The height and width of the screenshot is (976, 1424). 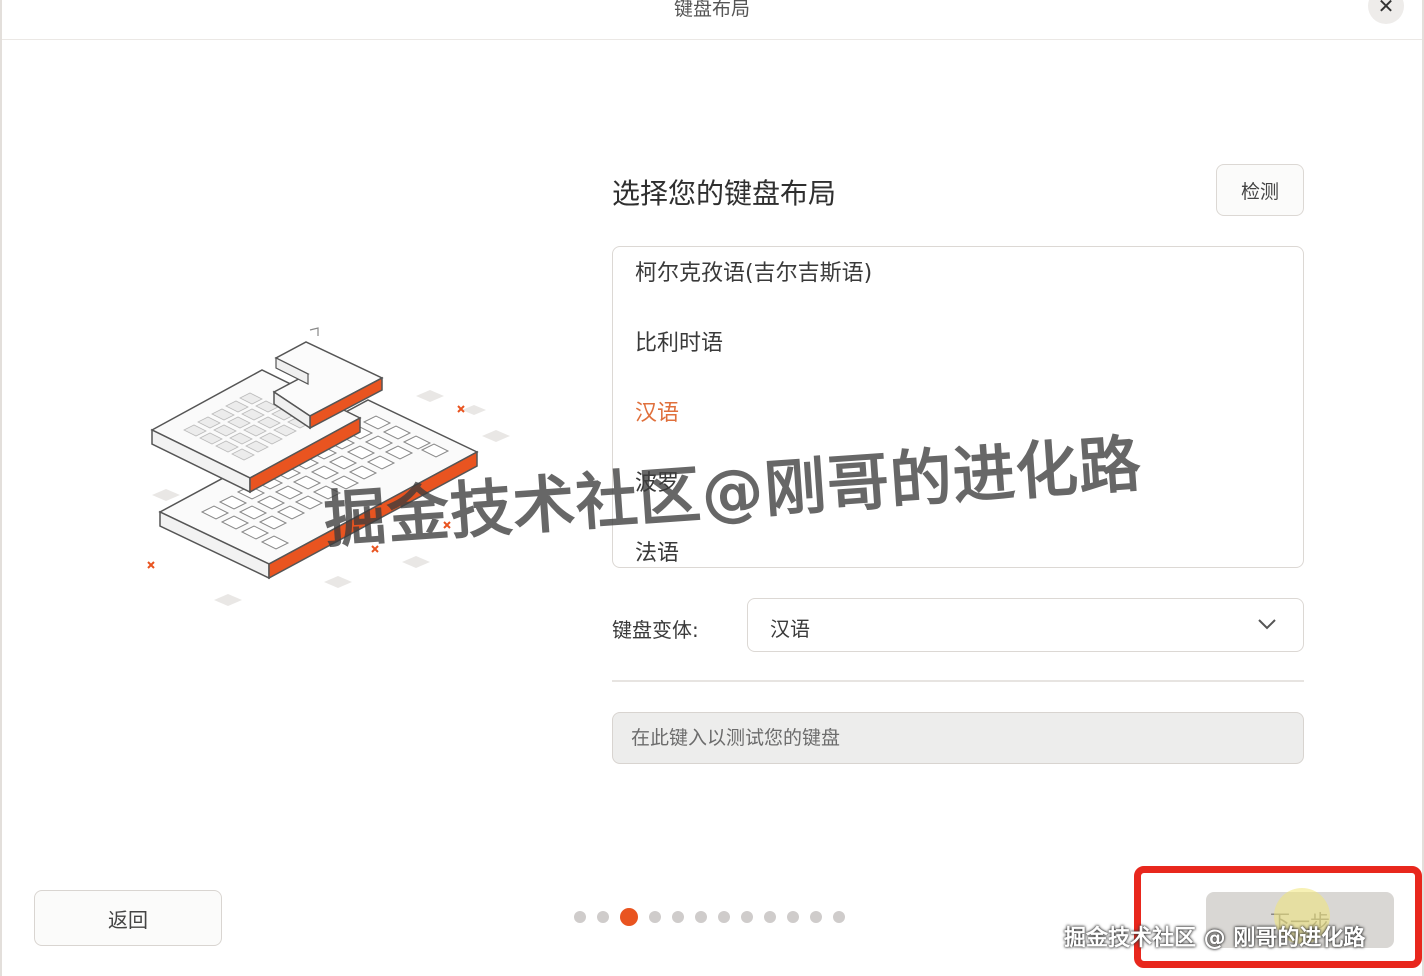 What do you see at coordinates (711, 10) in the screenshot?
I see `window-title: 键盘布局` at bounding box center [711, 10].